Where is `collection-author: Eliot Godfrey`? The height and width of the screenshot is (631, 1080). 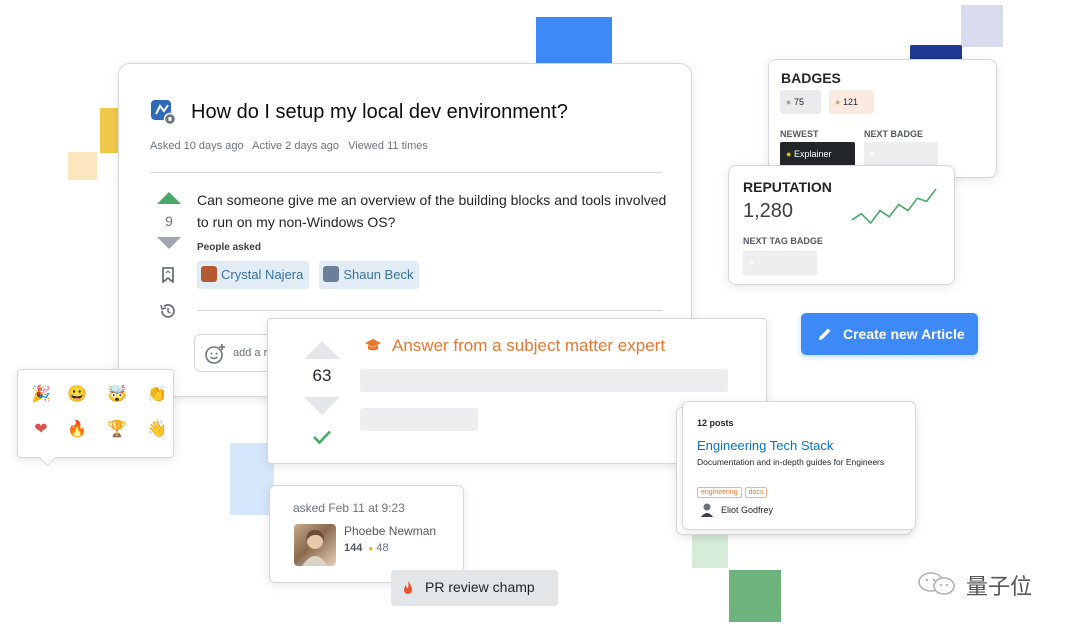 collection-author: Eliot Godfrey is located at coordinates (747, 510).